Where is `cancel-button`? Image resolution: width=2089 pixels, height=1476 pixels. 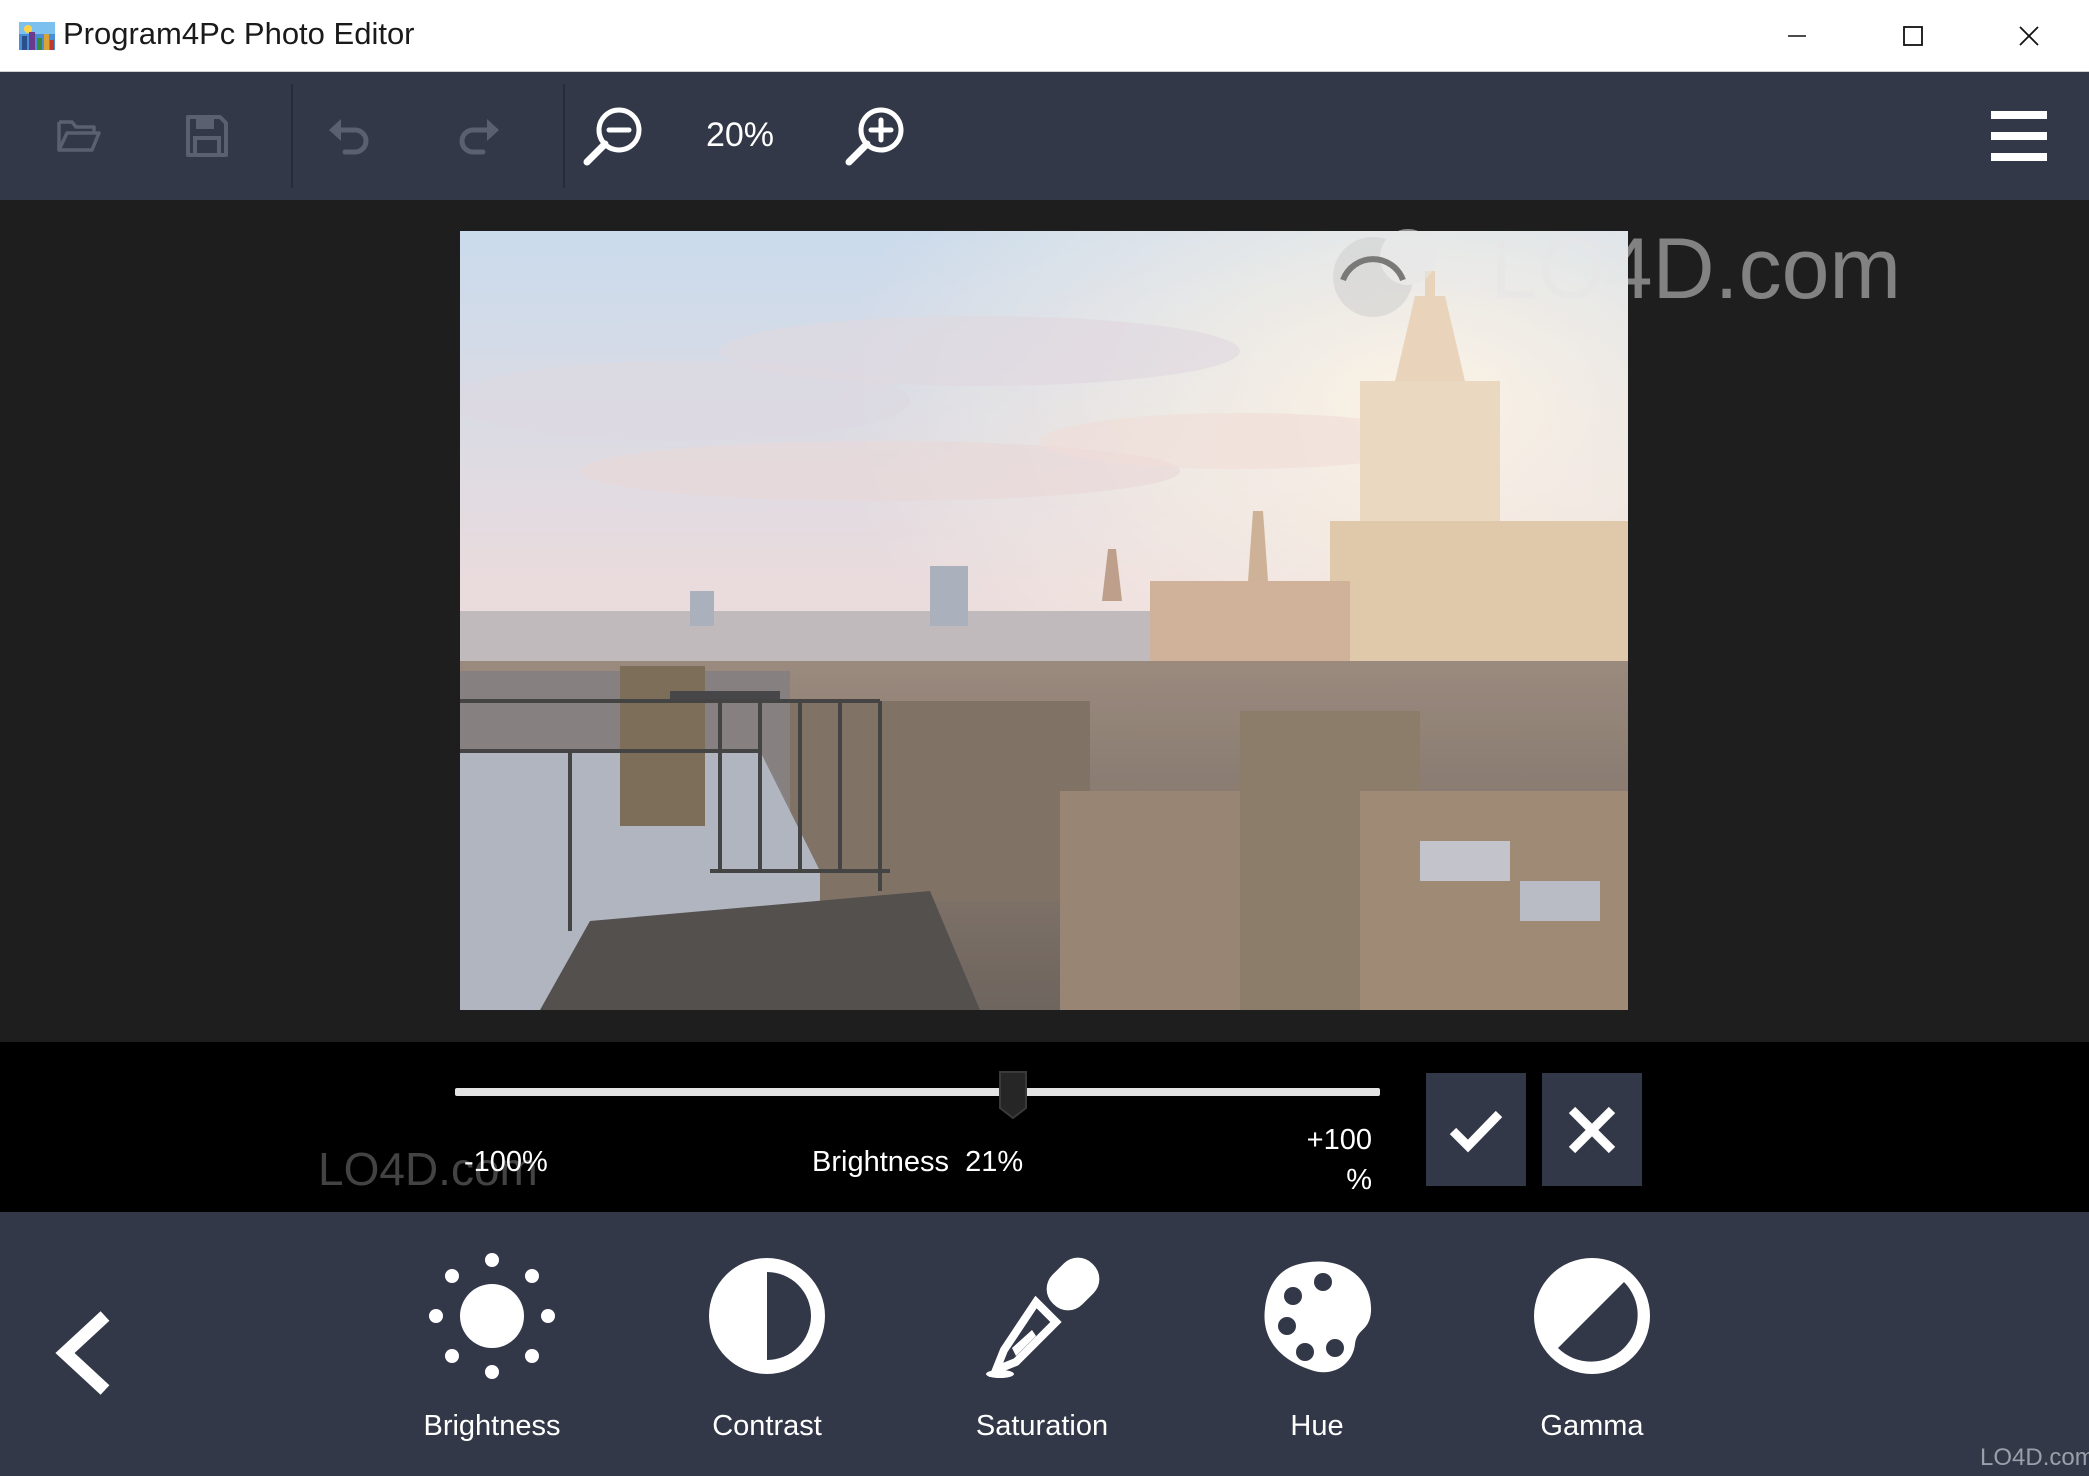 cancel-button is located at coordinates (1592, 1129).